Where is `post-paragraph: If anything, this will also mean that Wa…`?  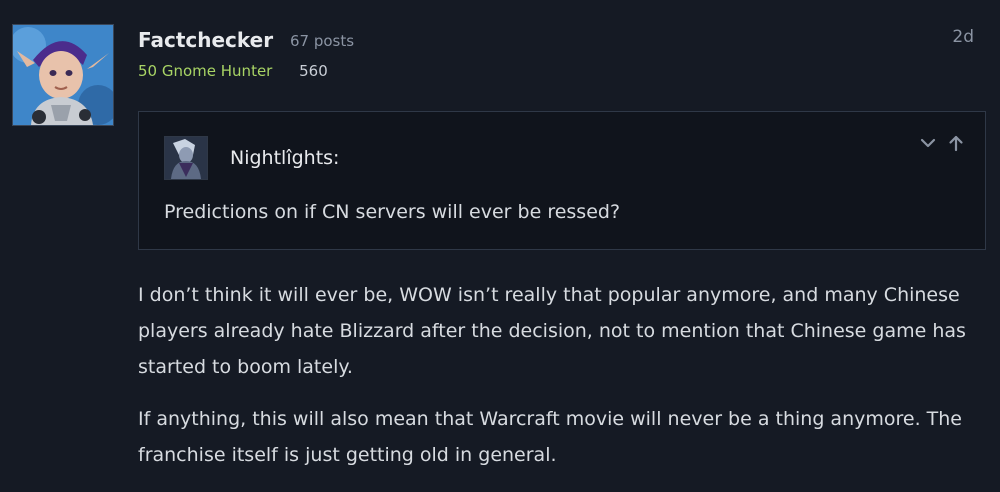
post-paragraph: If anything, this will also mean that Wa… is located at coordinates (550, 437).